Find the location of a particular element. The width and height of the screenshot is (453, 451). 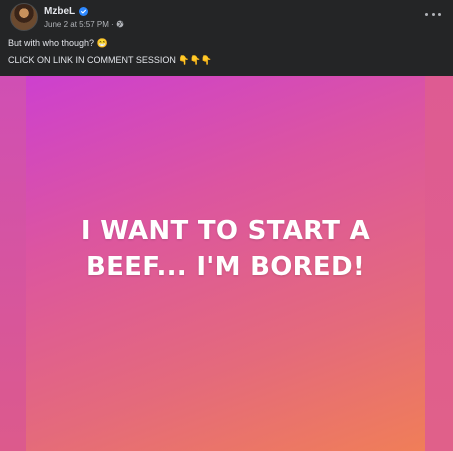

post-text-line-1: But with who though? 😁 is located at coordinates (58, 43).